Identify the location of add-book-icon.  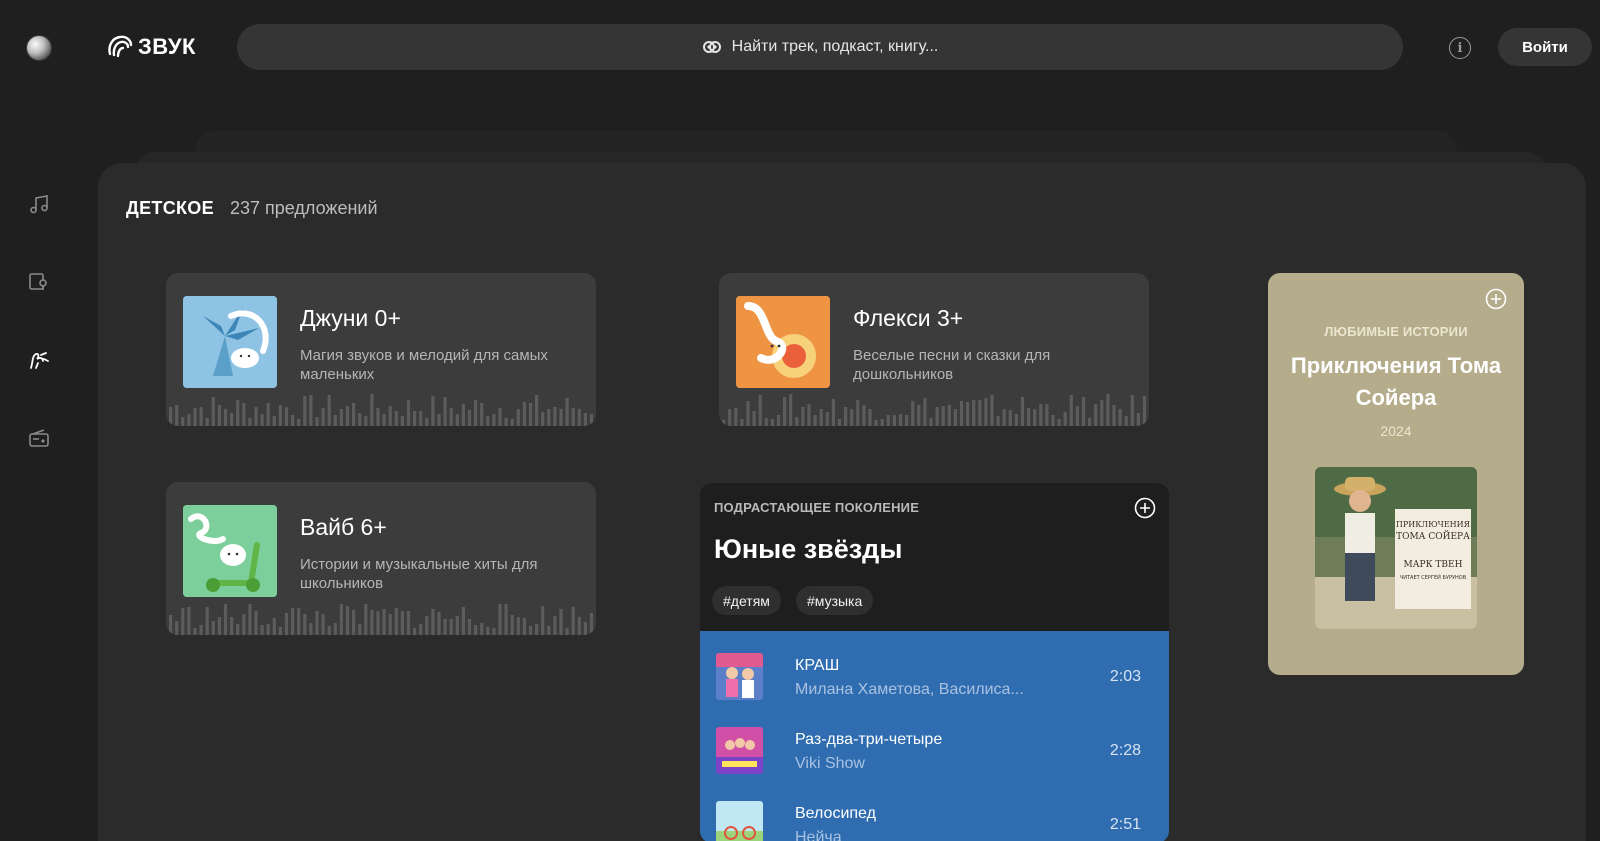
(1496, 299).